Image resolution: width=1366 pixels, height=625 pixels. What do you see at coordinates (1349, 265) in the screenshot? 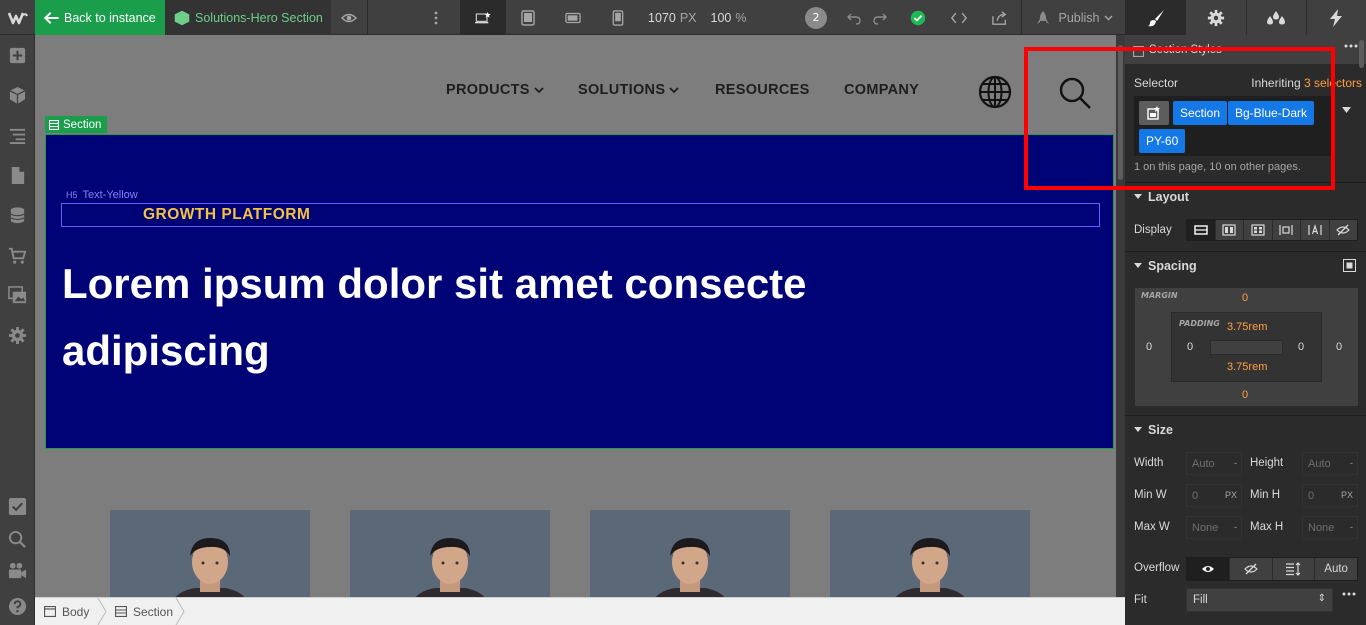
I see `spacing-box-icon` at bounding box center [1349, 265].